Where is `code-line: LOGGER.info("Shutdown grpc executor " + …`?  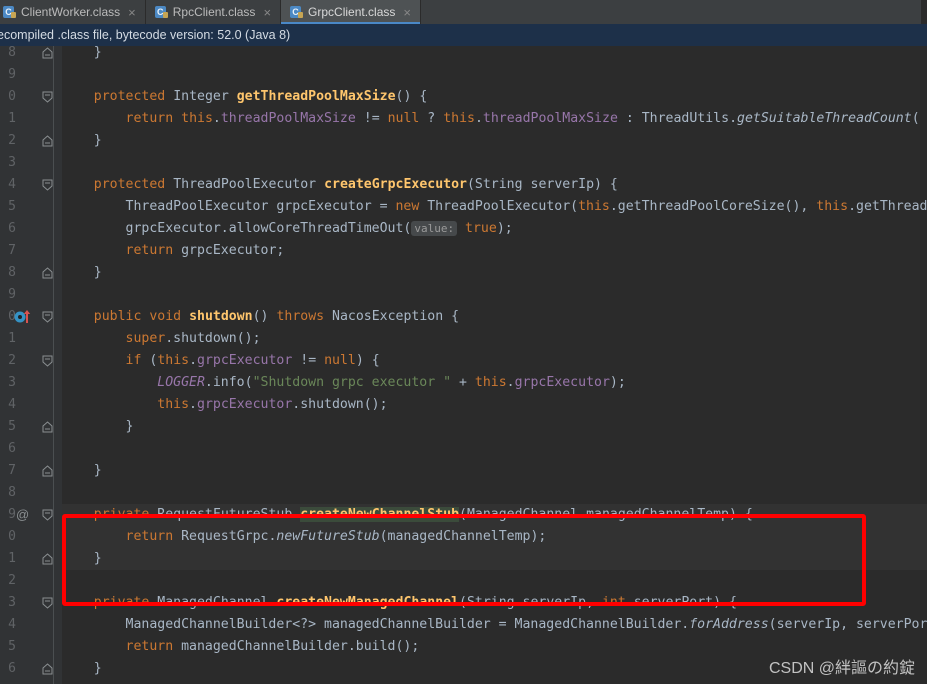 code-line: LOGGER.info("Shutdown grpc executor " + … is located at coordinates (494, 383).